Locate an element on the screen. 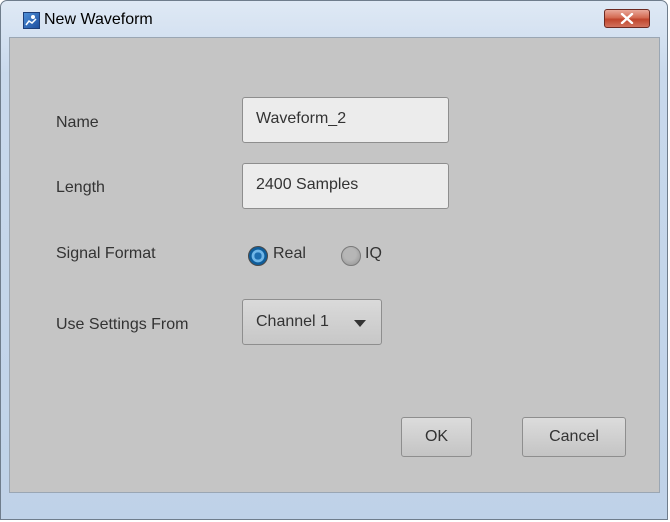 The width and height of the screenshot is (670, 522). title-bar: New Waveform is located at coordinates (334, 19).